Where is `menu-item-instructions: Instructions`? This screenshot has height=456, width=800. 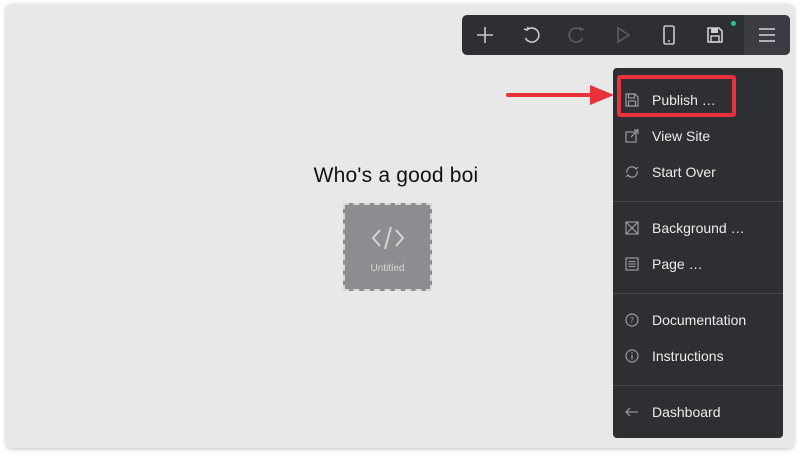
menu-item-instructions: Instructions is located at coordinates (698, 356).